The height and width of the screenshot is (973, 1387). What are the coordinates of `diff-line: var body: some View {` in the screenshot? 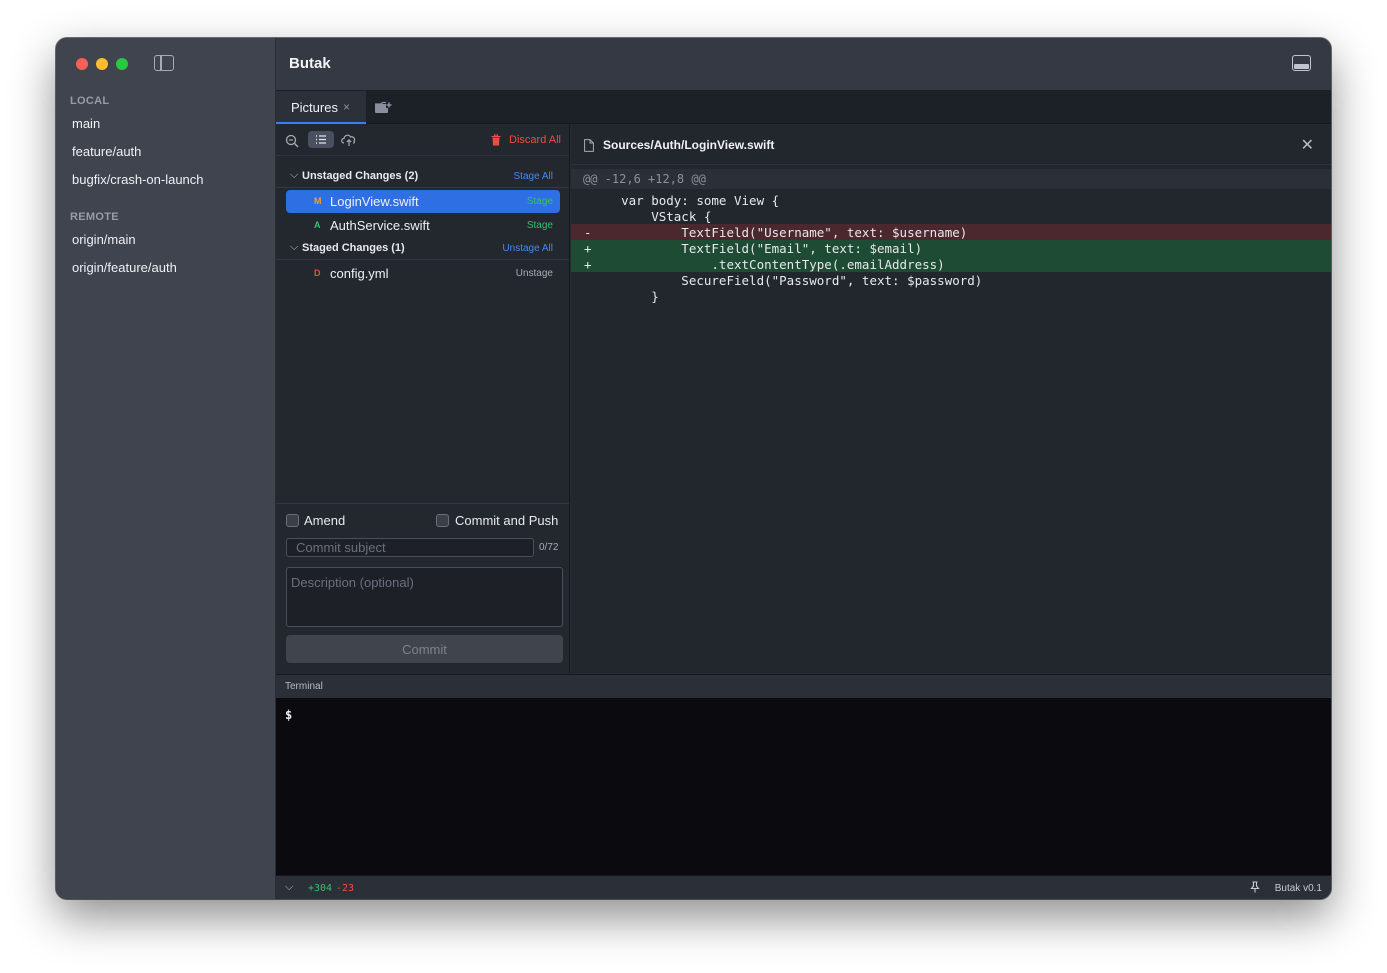 It's located at (951, 200).